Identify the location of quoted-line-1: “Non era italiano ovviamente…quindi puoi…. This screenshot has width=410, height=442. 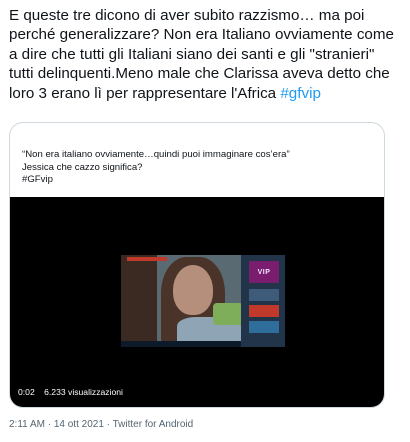
(156, 154).